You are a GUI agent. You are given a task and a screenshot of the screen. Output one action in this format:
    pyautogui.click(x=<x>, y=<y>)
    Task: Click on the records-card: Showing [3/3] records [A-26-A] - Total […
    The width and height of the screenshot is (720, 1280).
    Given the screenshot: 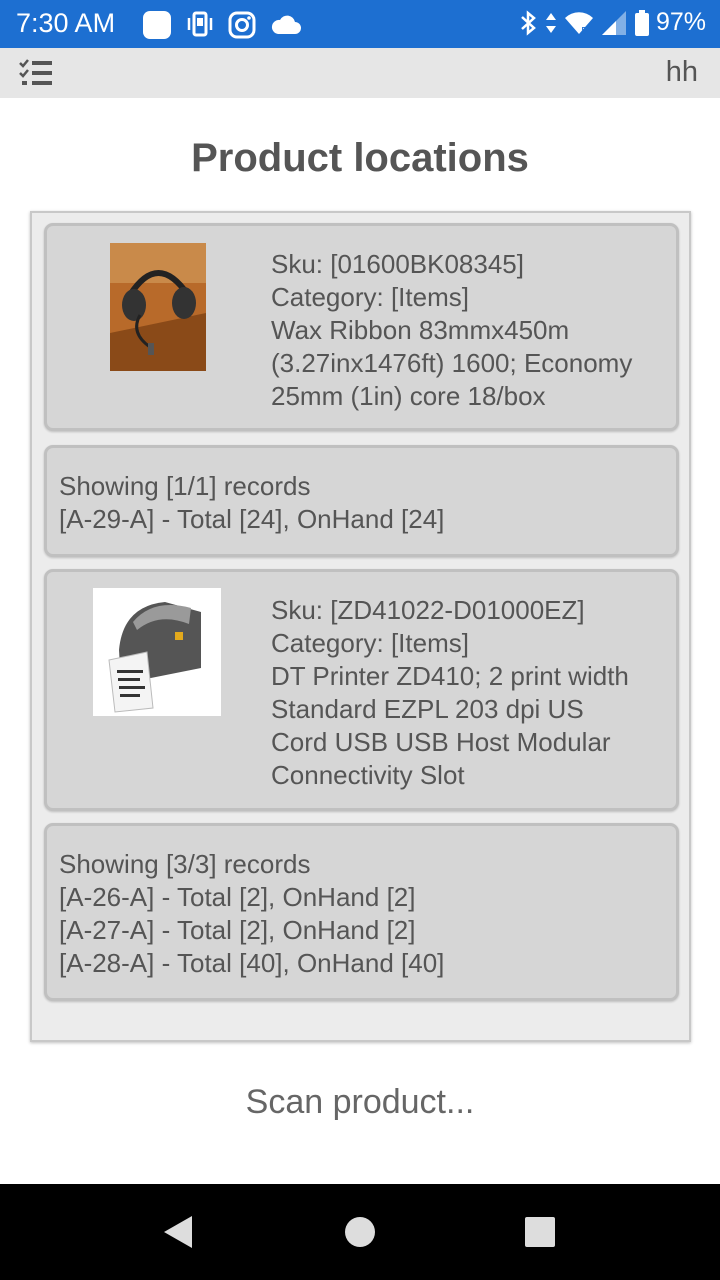 What is the action you would take?
    pyautogui.click(x=361, y=912)
    